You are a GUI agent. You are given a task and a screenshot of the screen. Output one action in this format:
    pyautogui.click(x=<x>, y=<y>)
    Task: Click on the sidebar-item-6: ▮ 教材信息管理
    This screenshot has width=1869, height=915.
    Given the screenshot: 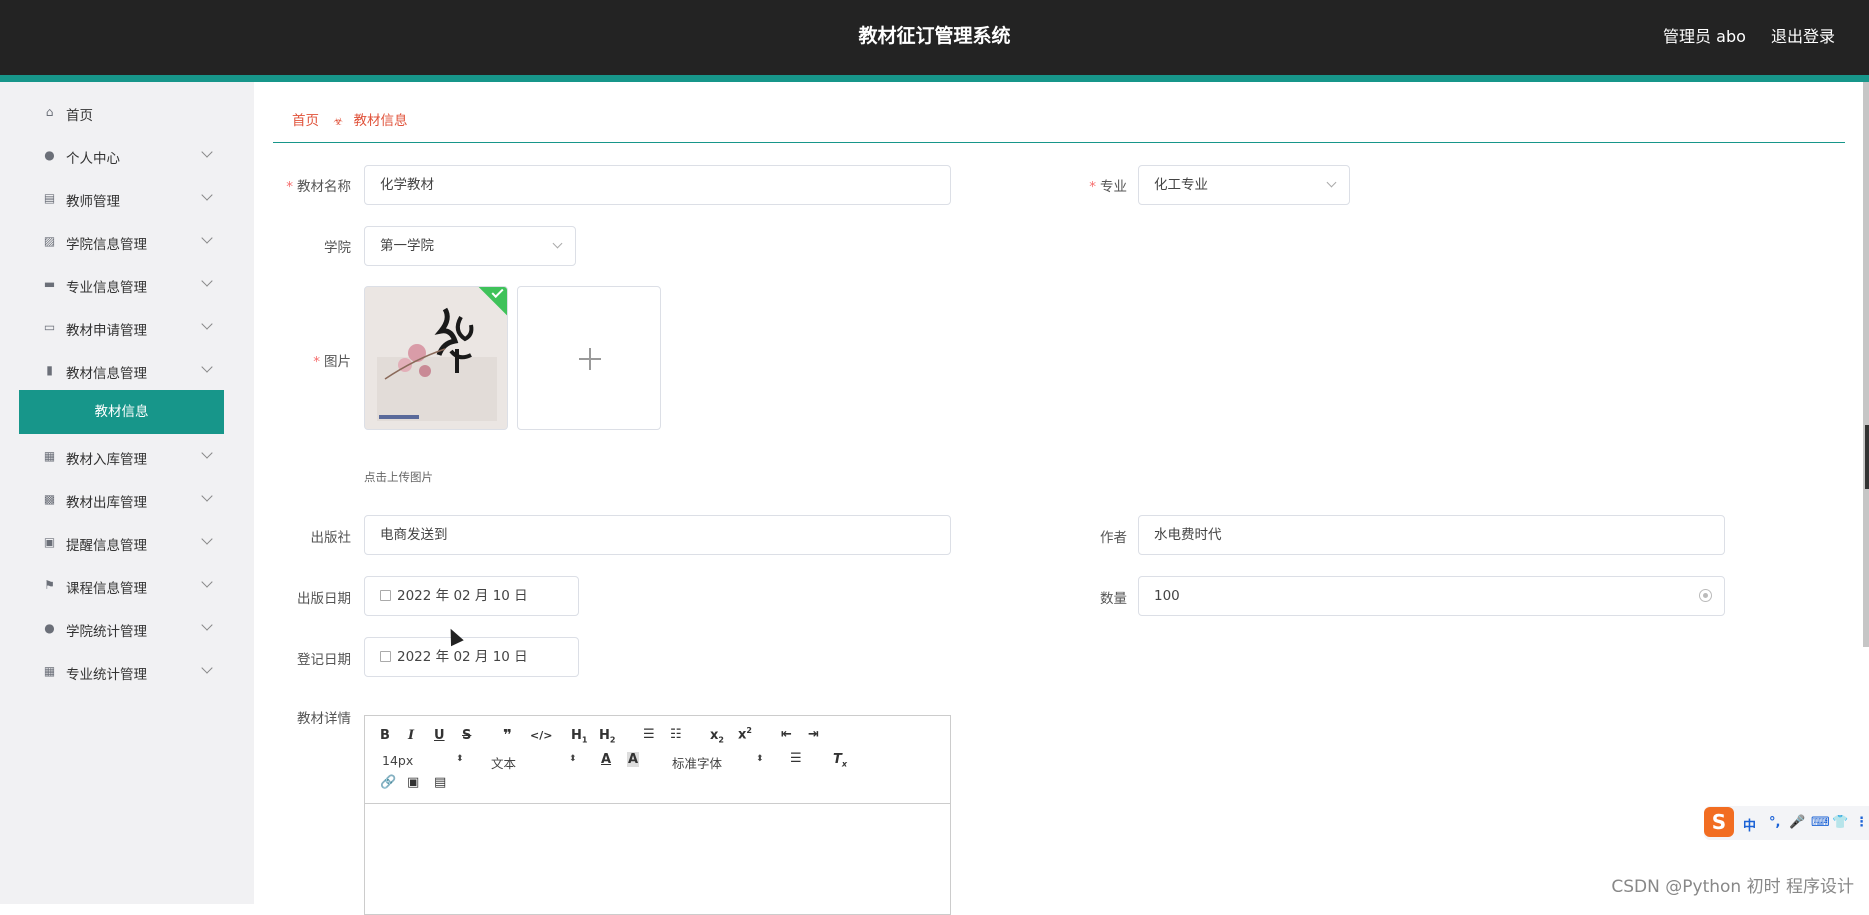 What is the action you would take?
    pyautogui.click(x=127, y=371)
    